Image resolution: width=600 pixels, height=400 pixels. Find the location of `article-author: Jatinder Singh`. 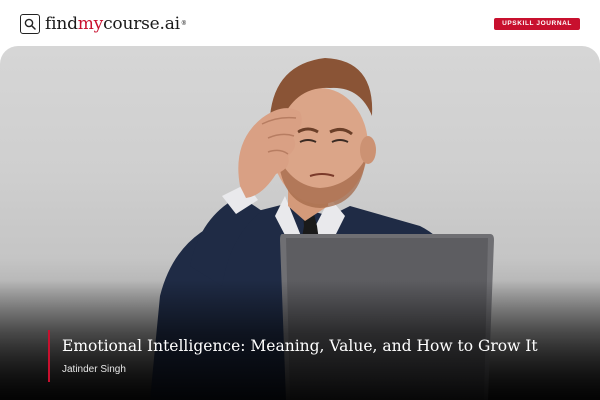

article-author: Jatinder Singh is located at coordinates (300, 369).